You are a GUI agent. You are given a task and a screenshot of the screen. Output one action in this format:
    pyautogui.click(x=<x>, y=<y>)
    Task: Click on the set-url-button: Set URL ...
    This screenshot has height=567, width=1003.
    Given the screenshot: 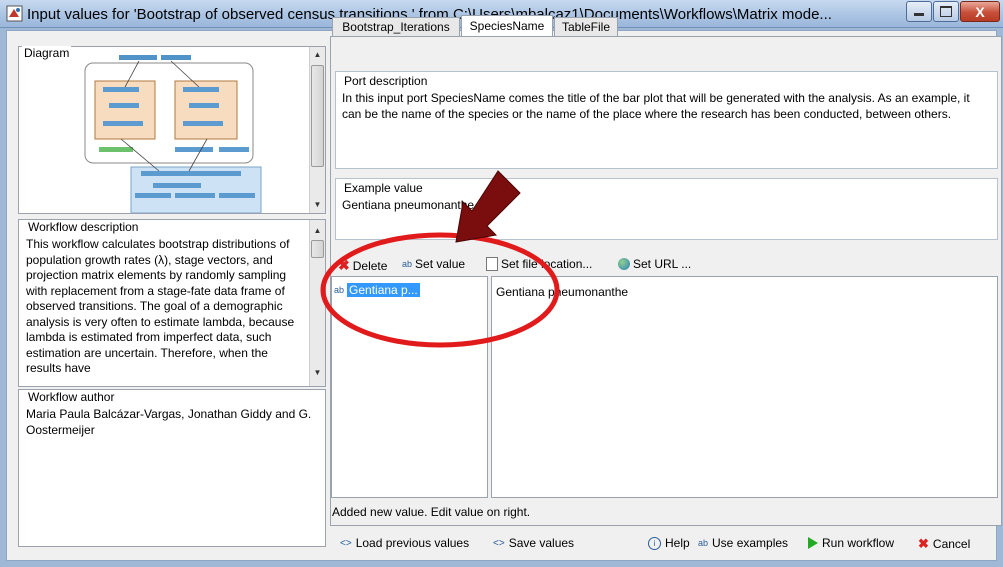 What is the action you would take?
    pyautogui.click(x=654, y=264)
    